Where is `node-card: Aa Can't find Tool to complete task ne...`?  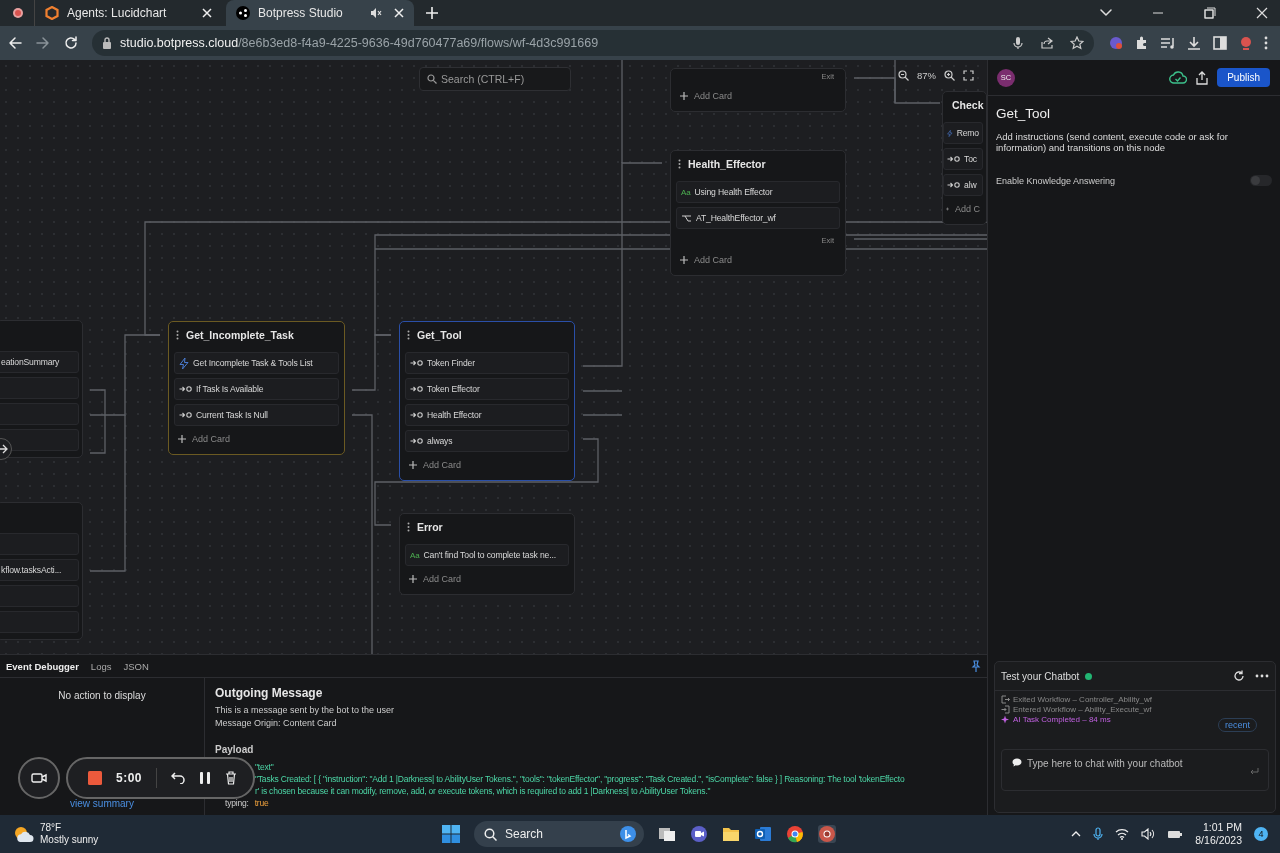 node-card: Aa Can't find Tool to complete task ne... is located at coordinates (487, 555).